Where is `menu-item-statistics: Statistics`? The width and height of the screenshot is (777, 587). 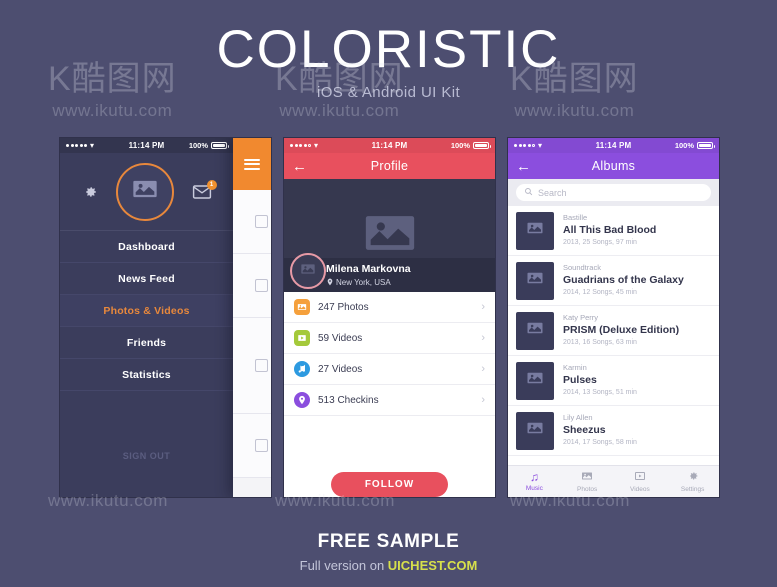
menu-item-statistics: Statistics is located at coordinates (146, 375).